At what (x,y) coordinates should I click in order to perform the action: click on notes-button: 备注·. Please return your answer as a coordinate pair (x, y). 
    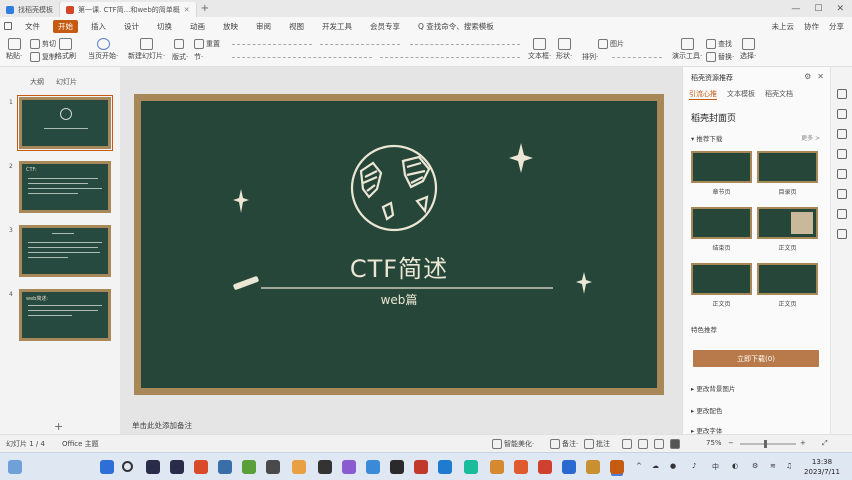
    Looking at the image, I should click on (564, 444).